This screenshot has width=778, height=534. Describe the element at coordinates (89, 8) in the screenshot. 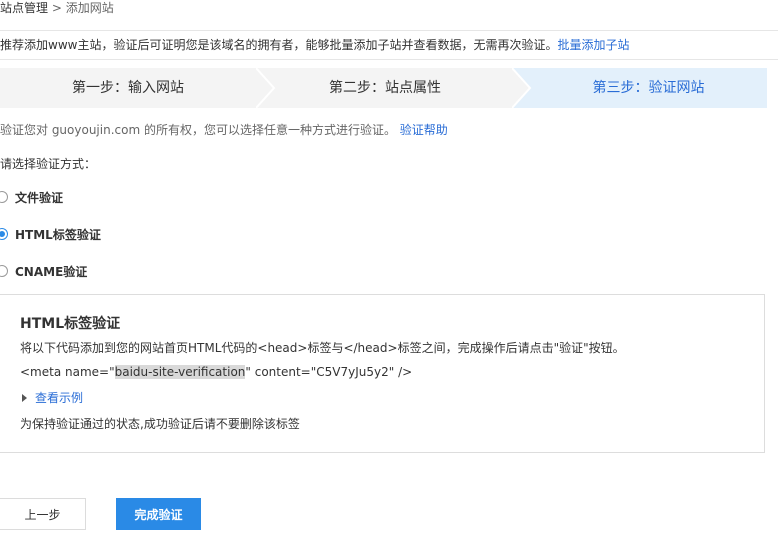

I see `breadcrumb-current: 添加网站` at that location.